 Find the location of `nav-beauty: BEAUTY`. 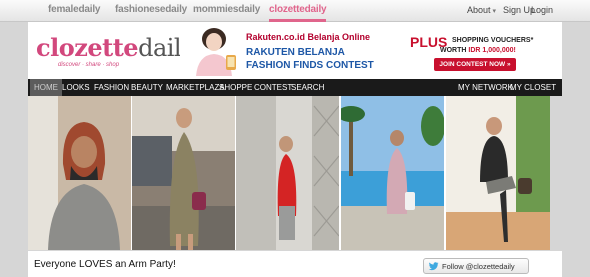

nav-beauty: BEAUTY is located at coordinates (147, 87).